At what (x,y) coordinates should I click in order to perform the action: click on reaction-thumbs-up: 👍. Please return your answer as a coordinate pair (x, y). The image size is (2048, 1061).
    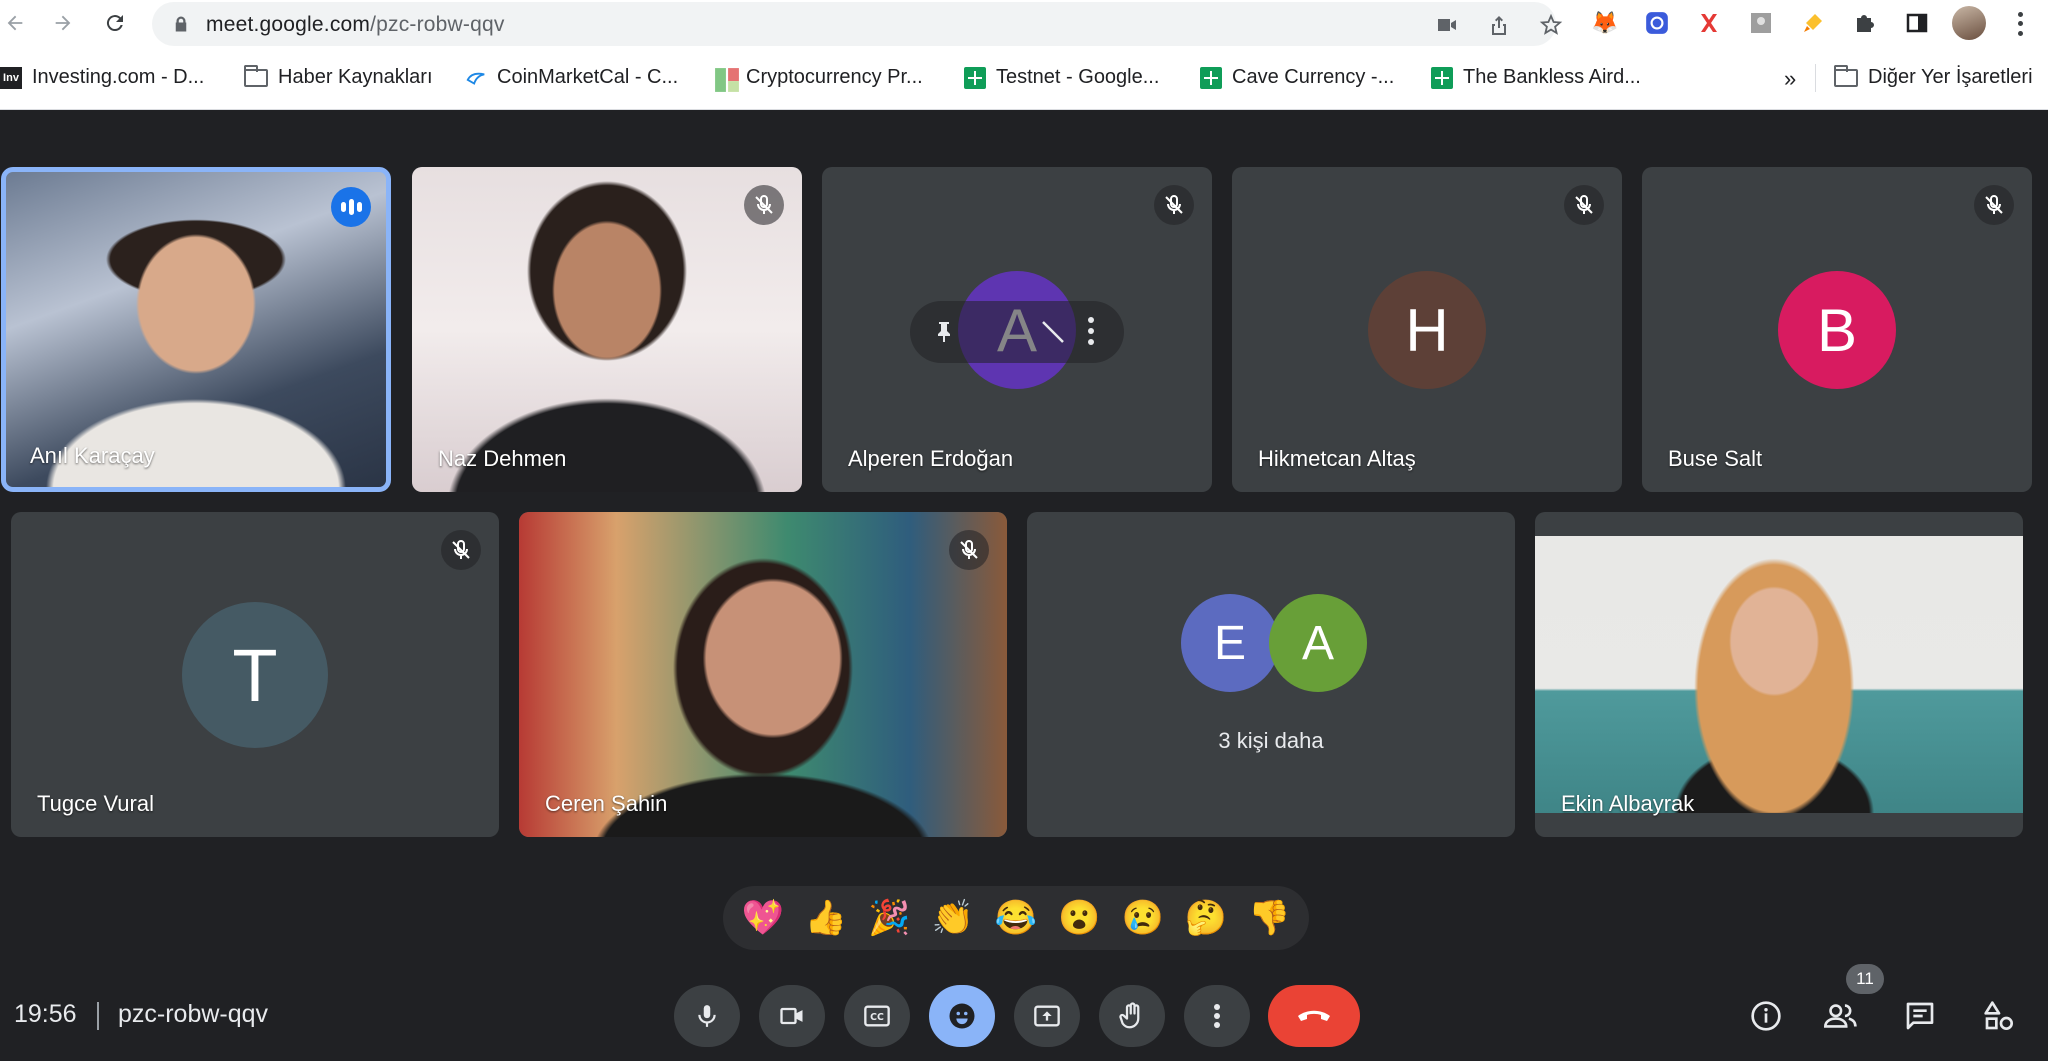
    Looking at the image, I should click on (826, 918).